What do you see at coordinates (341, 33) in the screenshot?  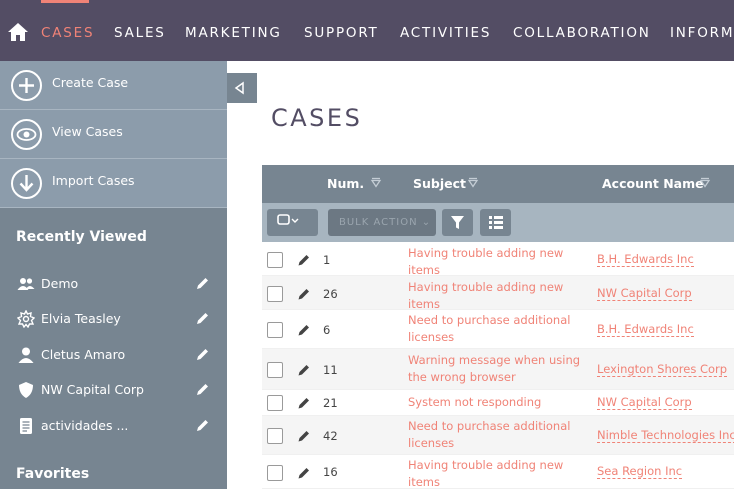 I see `nav-support: SUPPORT` at bounding box center [341, 33].